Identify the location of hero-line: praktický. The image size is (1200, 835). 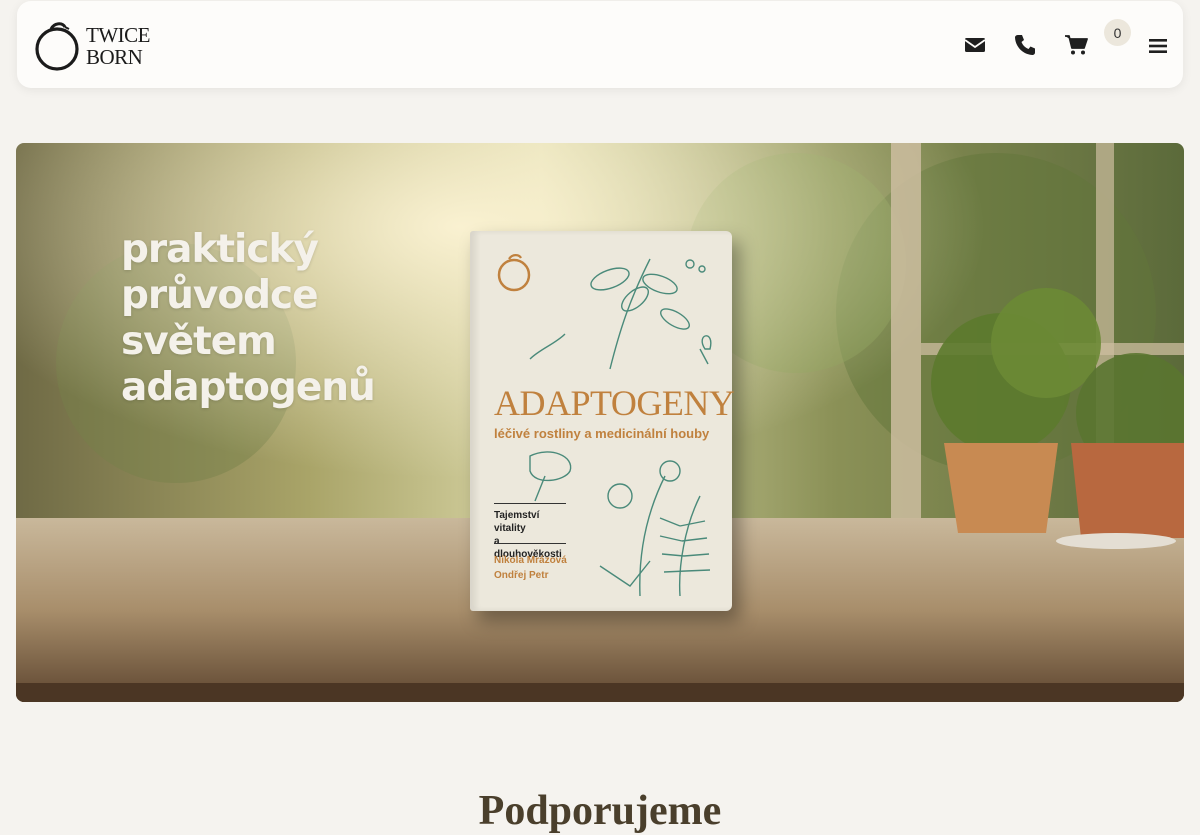
(220, 249).